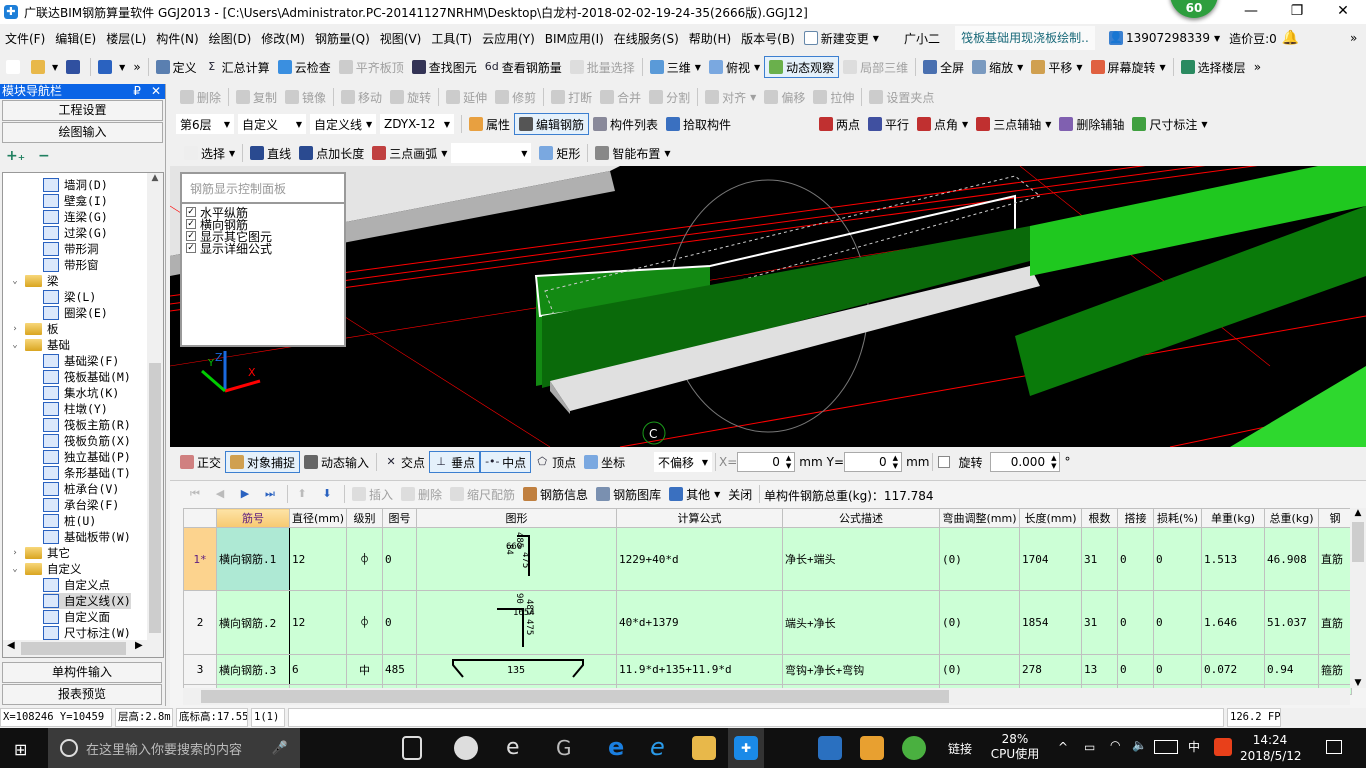  Describe the element at coordinates (788, 462) in the screenshot. I see `spinner-icon: ▲ ▼` at that location.